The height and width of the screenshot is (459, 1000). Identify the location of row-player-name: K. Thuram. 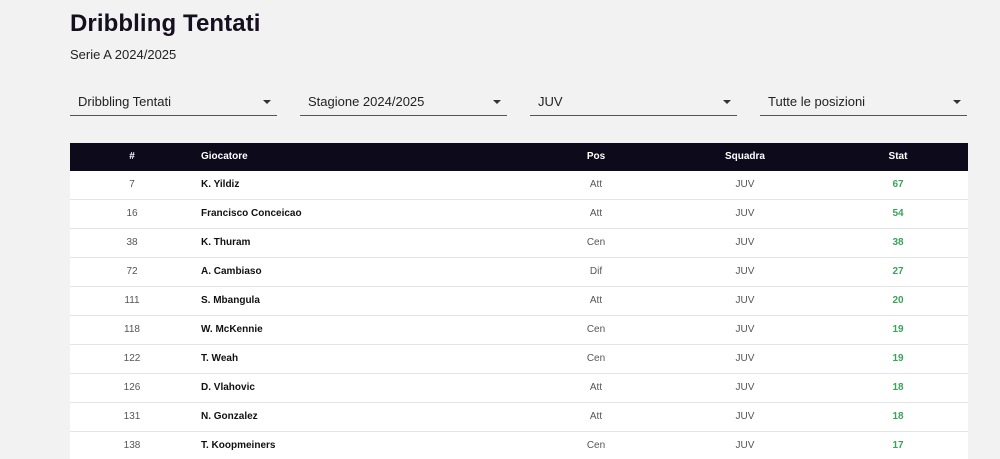
(226, 242).